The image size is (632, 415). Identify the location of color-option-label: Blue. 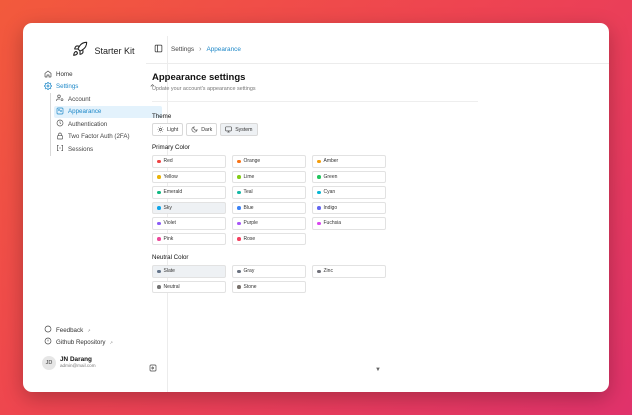
(248, 207).